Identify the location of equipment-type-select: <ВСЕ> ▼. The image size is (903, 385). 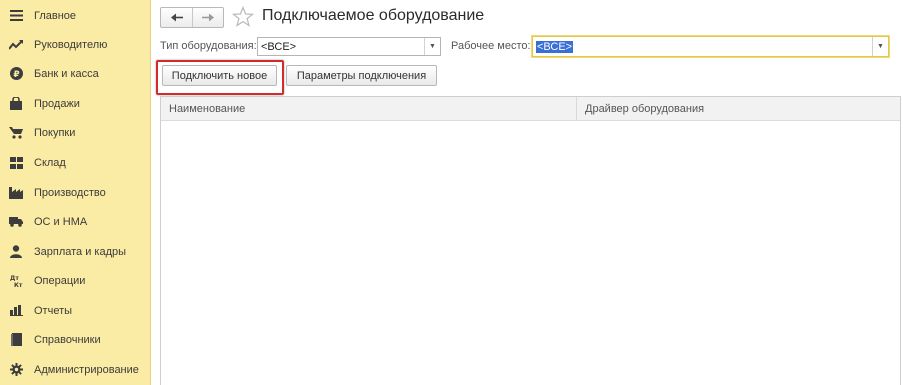
(349, 46).